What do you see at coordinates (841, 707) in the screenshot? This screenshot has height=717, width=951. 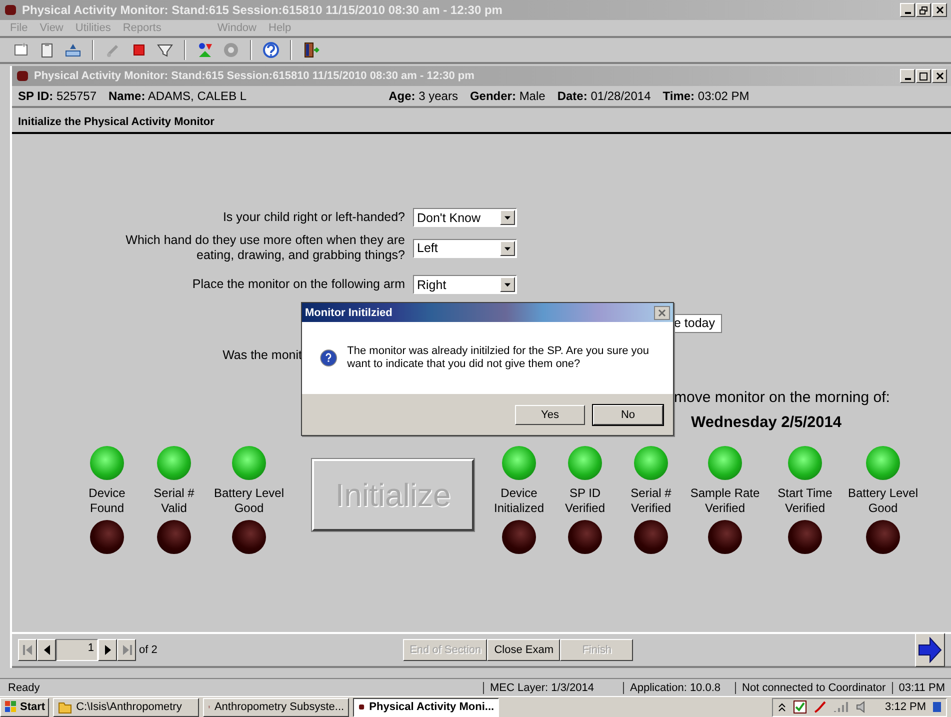 I see `signal-icon` at bounding box center [841, 707].